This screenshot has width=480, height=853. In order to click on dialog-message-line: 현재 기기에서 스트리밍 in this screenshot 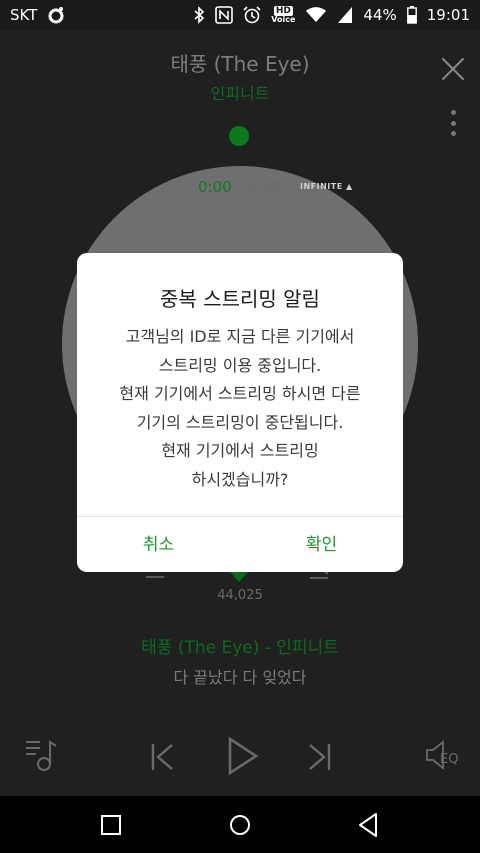, I will do `click(240, 450)`.